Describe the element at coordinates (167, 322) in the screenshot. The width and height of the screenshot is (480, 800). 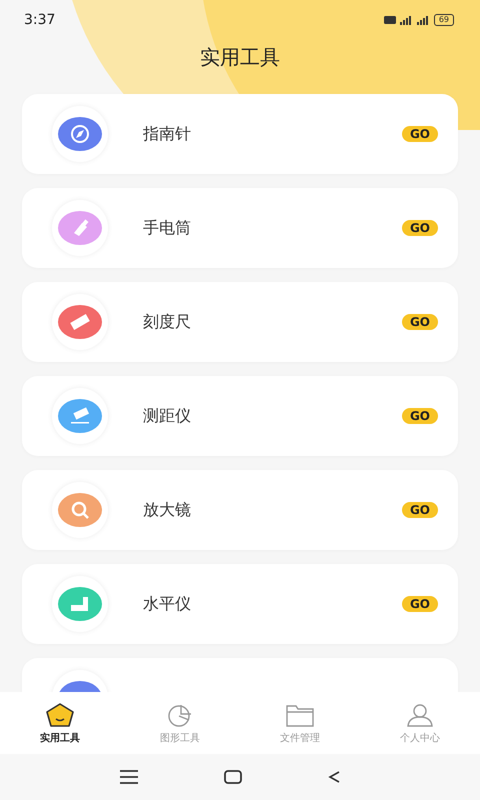
I see `tool-name: 刻度尺` at that location.